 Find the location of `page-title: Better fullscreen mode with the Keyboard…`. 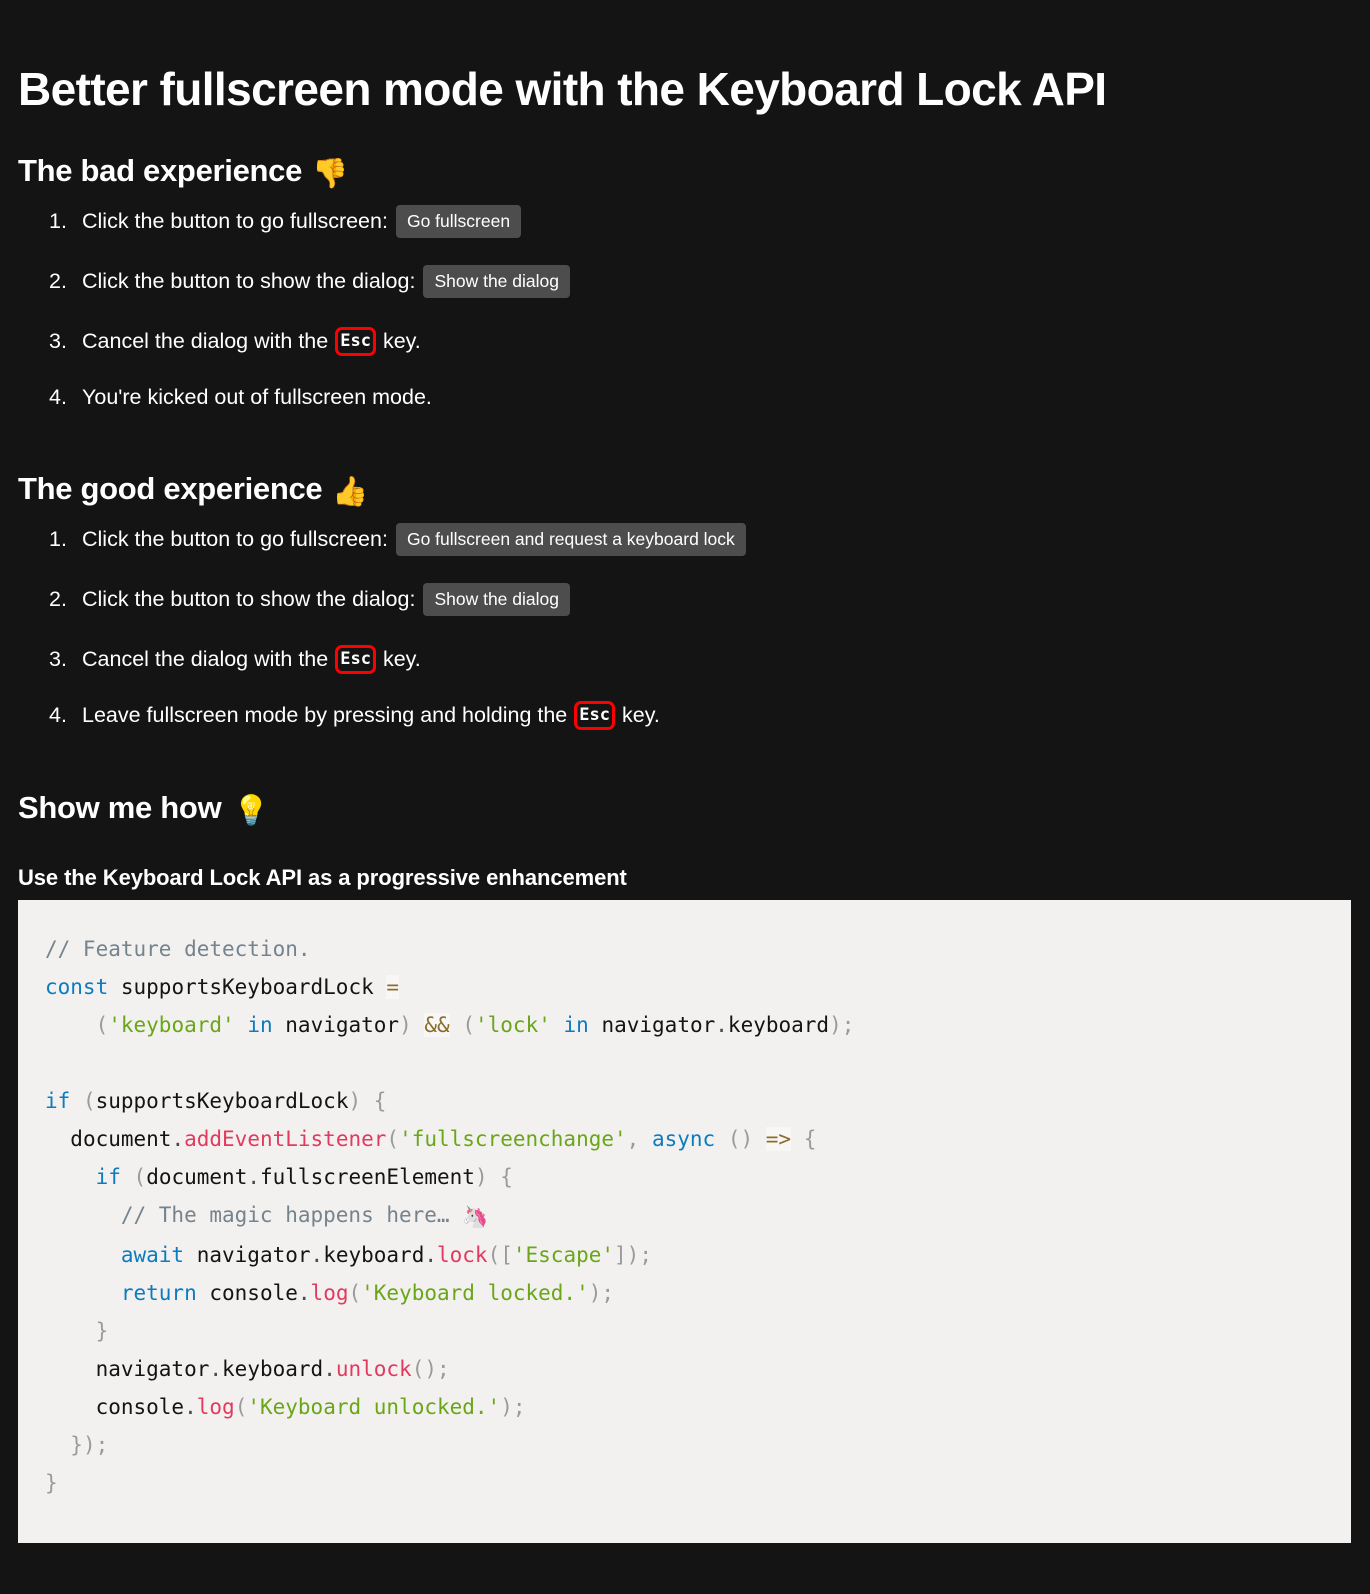

page-title: Better fullscreen mode with the Keyboard… is located at coordinates (562, 88).